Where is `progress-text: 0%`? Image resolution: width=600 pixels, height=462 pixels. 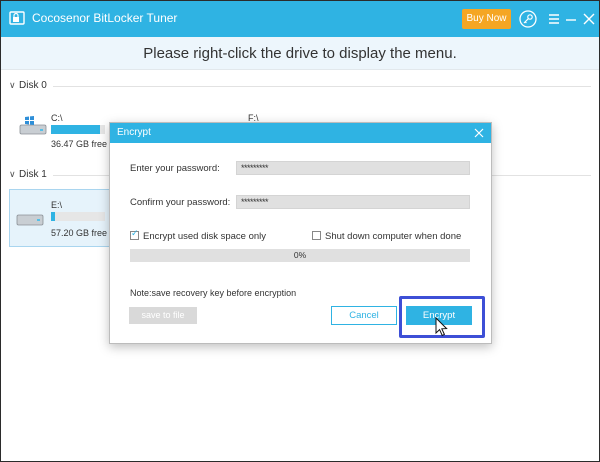
progress-text: 0% is located at coordinates (300, 255).